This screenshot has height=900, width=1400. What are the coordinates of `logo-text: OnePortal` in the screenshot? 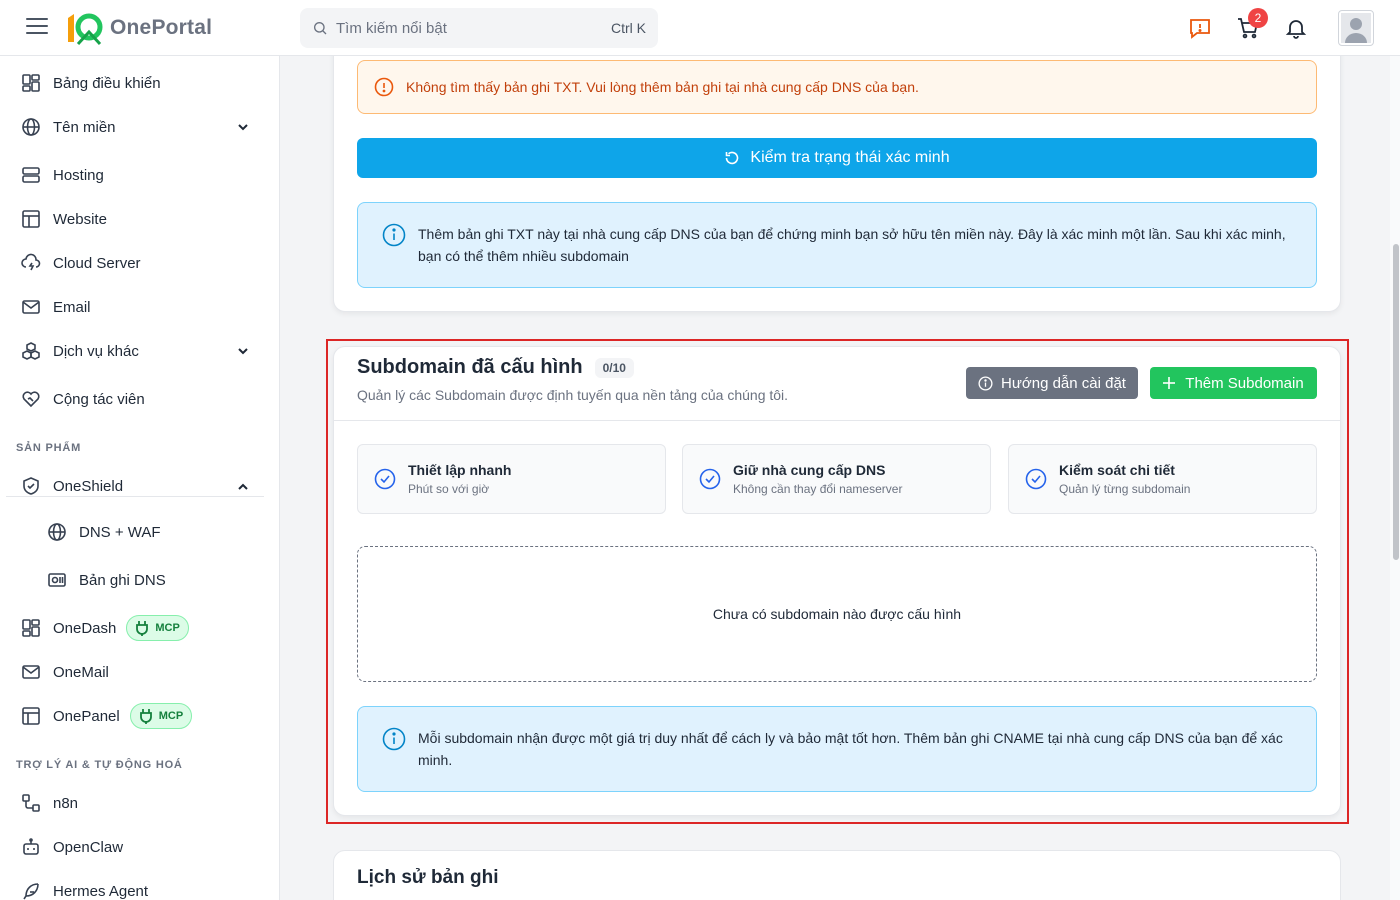 It's located at (161, 27).